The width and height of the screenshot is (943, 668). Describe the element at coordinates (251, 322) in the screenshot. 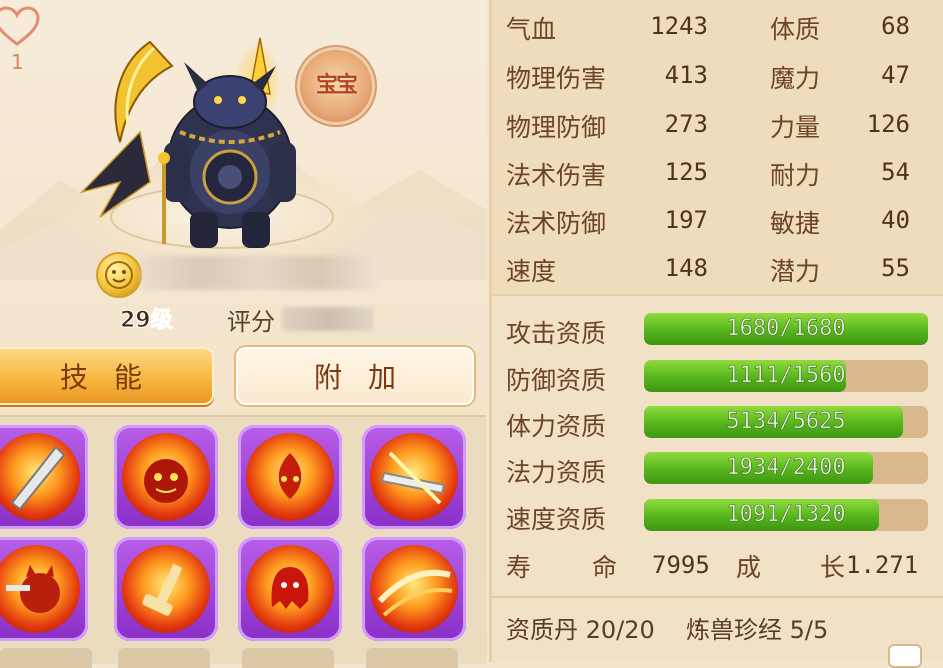

I see `score-label: 评分` at that location.